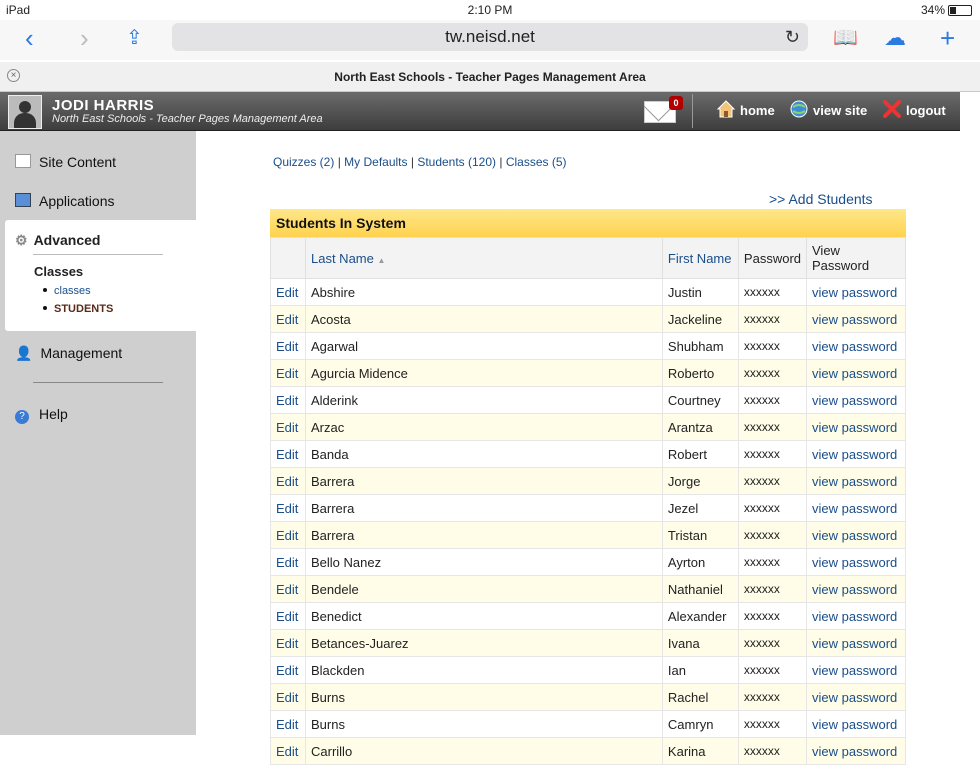  What do you see at coordinates (676, 103) in the screenshot?
I see `mail-count-badge: 0` at bounding box center [676, 103].